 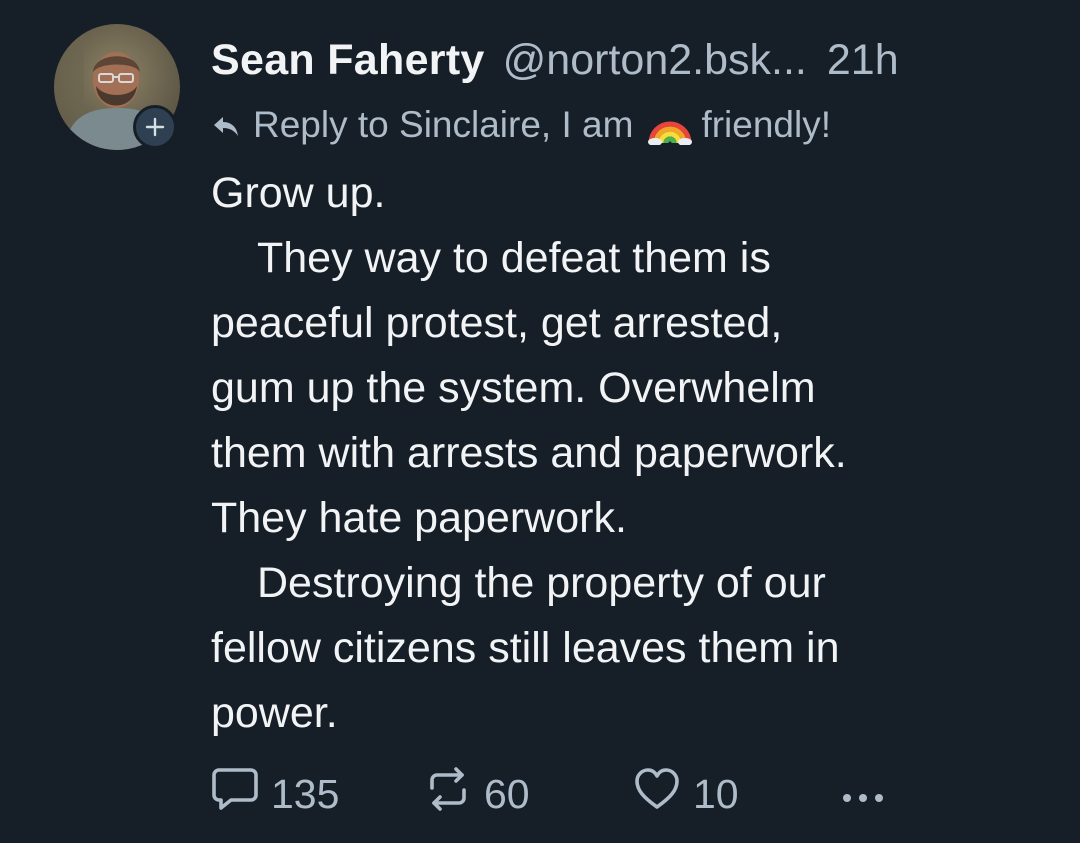 I want to click on plus-icon, so click(x=155, y=127).